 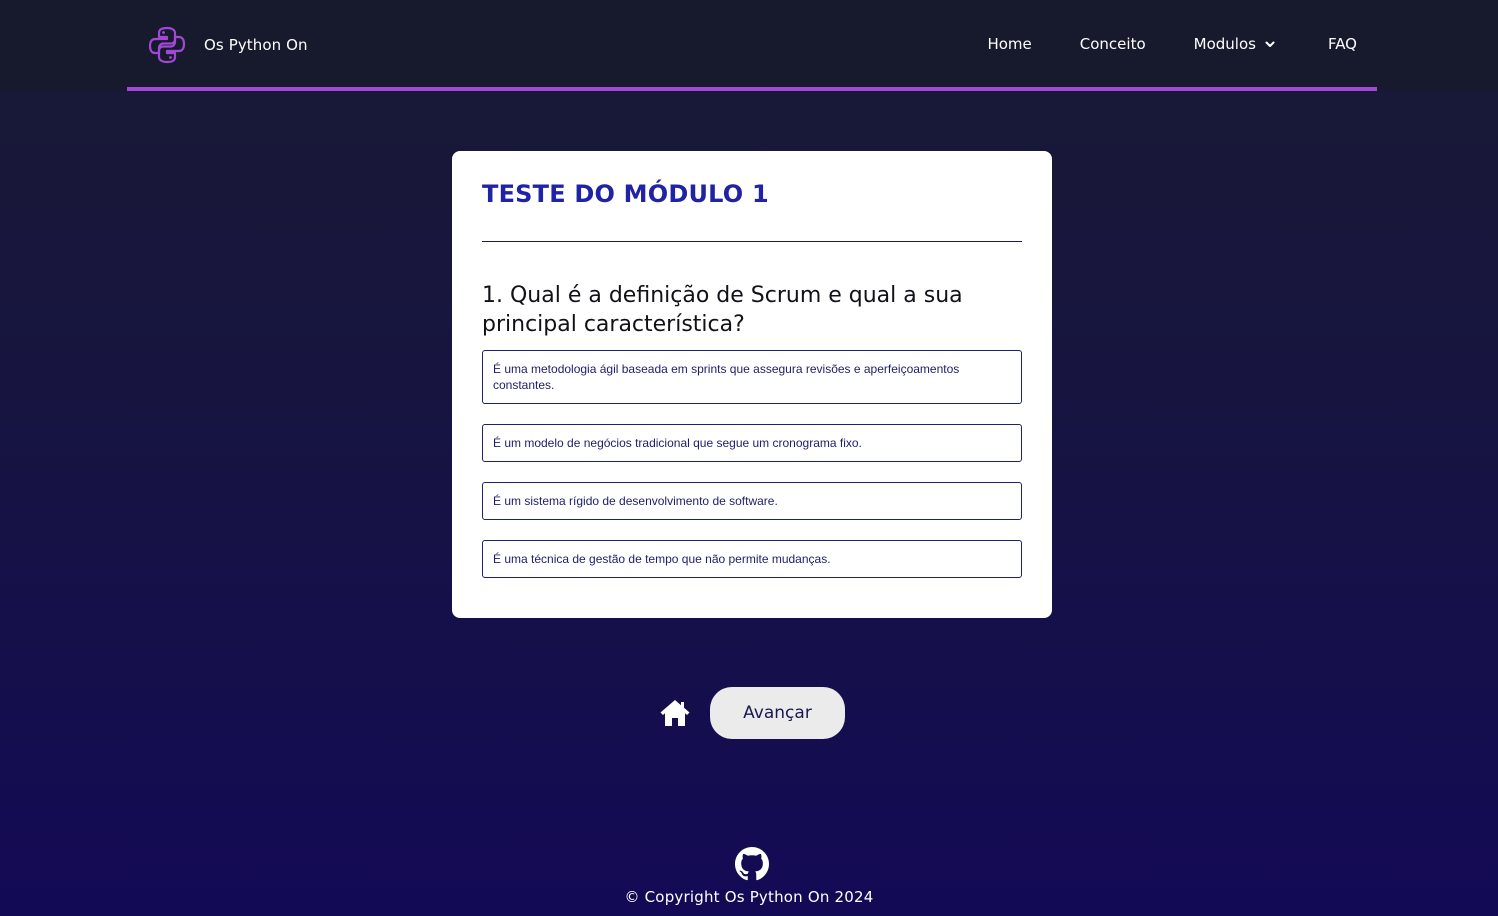 What do you see at coordinates (1224, 43) in the screenshot?
I see `nav-modulos-label: Modulos` at bounding box center [1224, 43].